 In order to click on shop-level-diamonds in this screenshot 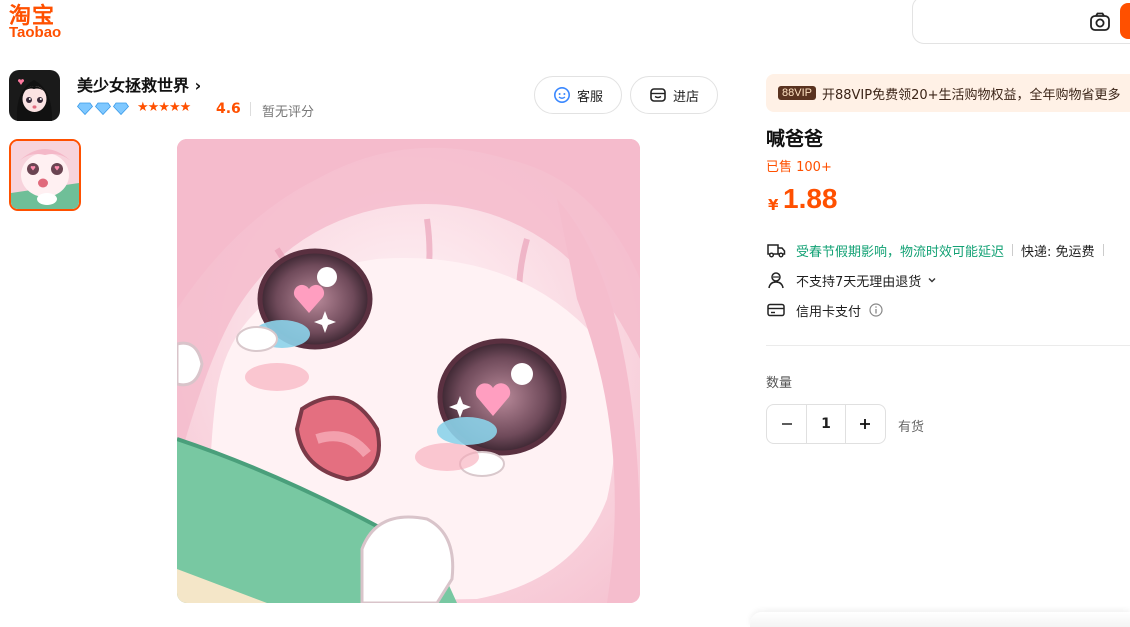, I will do `click(103, 108)`.